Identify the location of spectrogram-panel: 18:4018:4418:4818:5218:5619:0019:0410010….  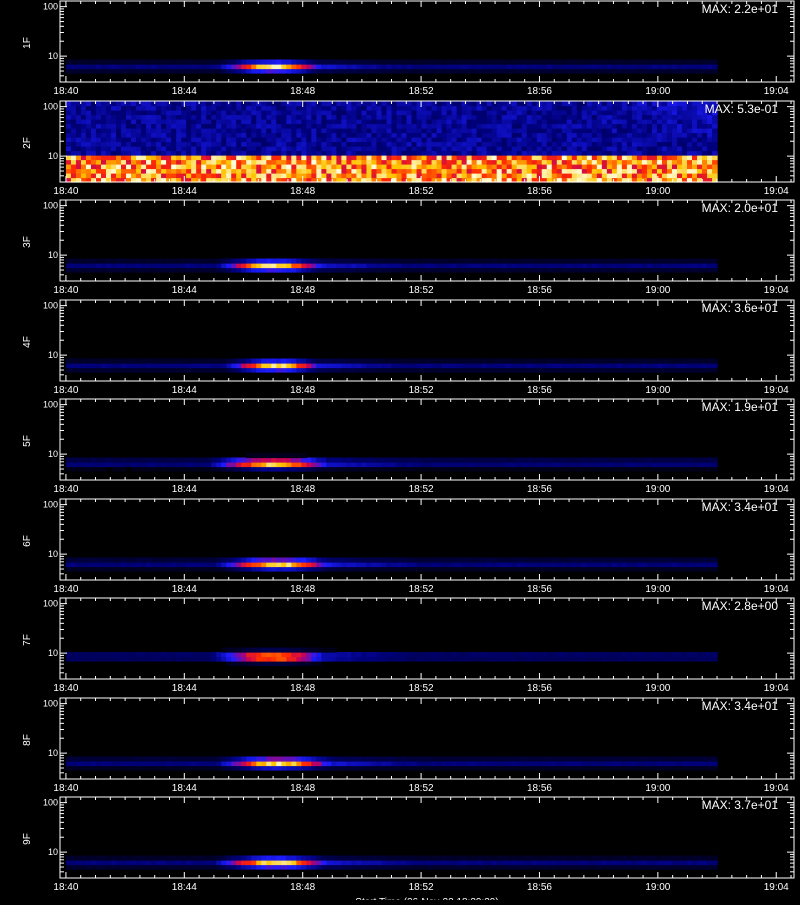
(408, 447).